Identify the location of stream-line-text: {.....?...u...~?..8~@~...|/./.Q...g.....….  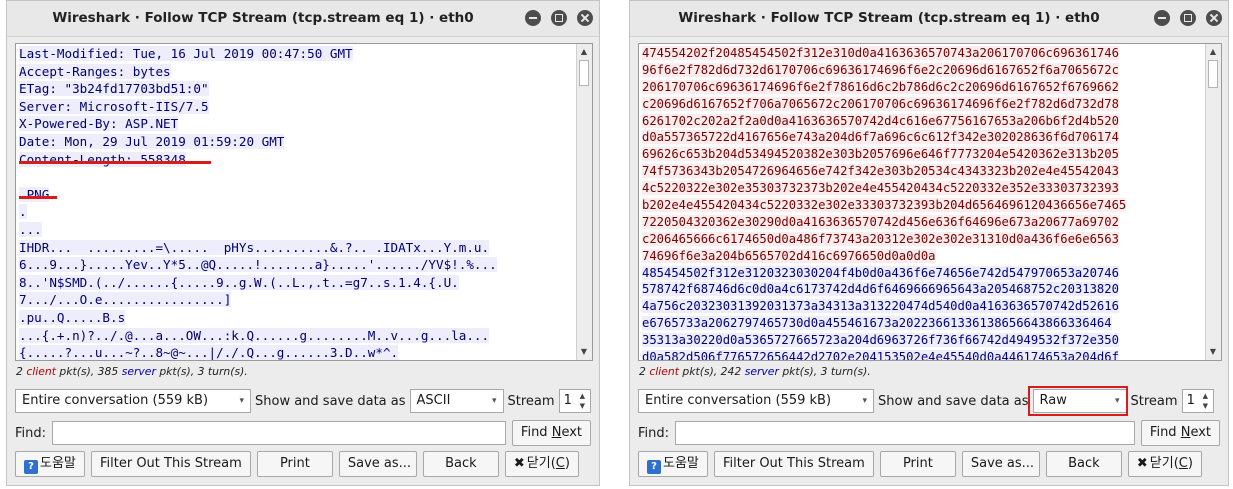
(209, 353).